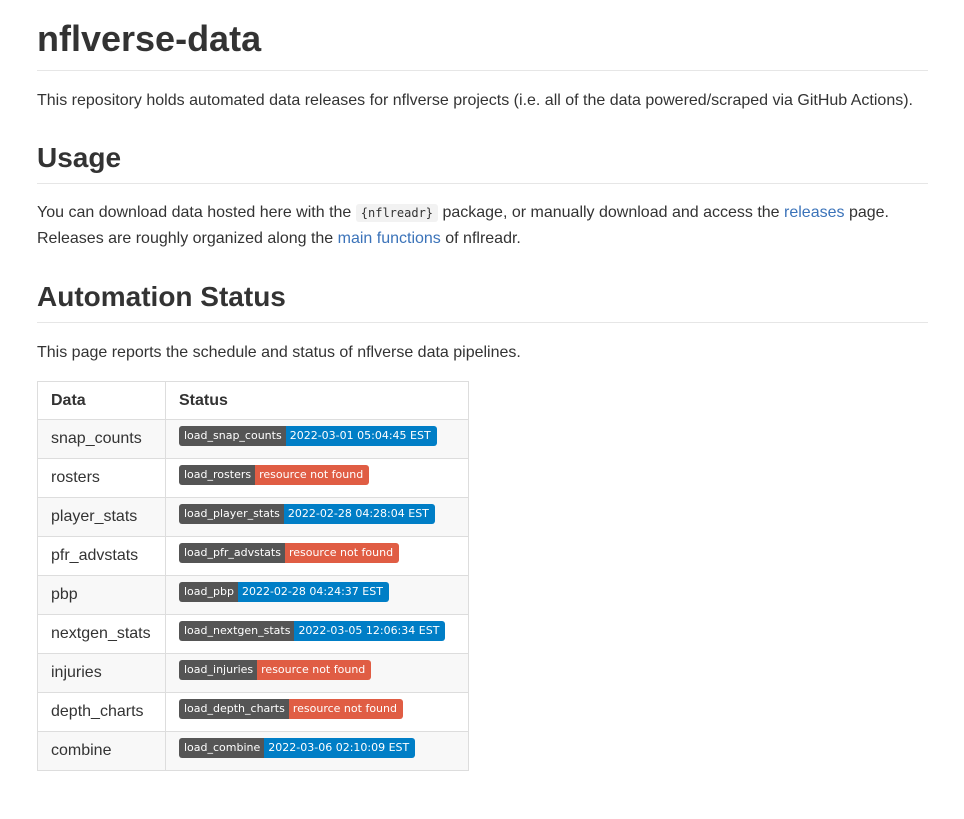 Image resolution: width=964 pixels, height=819 pixels. What do you see at coordinates (222, 748) in the screenshot?
I see `badge-label: load_combine` at bounding box center [222, 748].